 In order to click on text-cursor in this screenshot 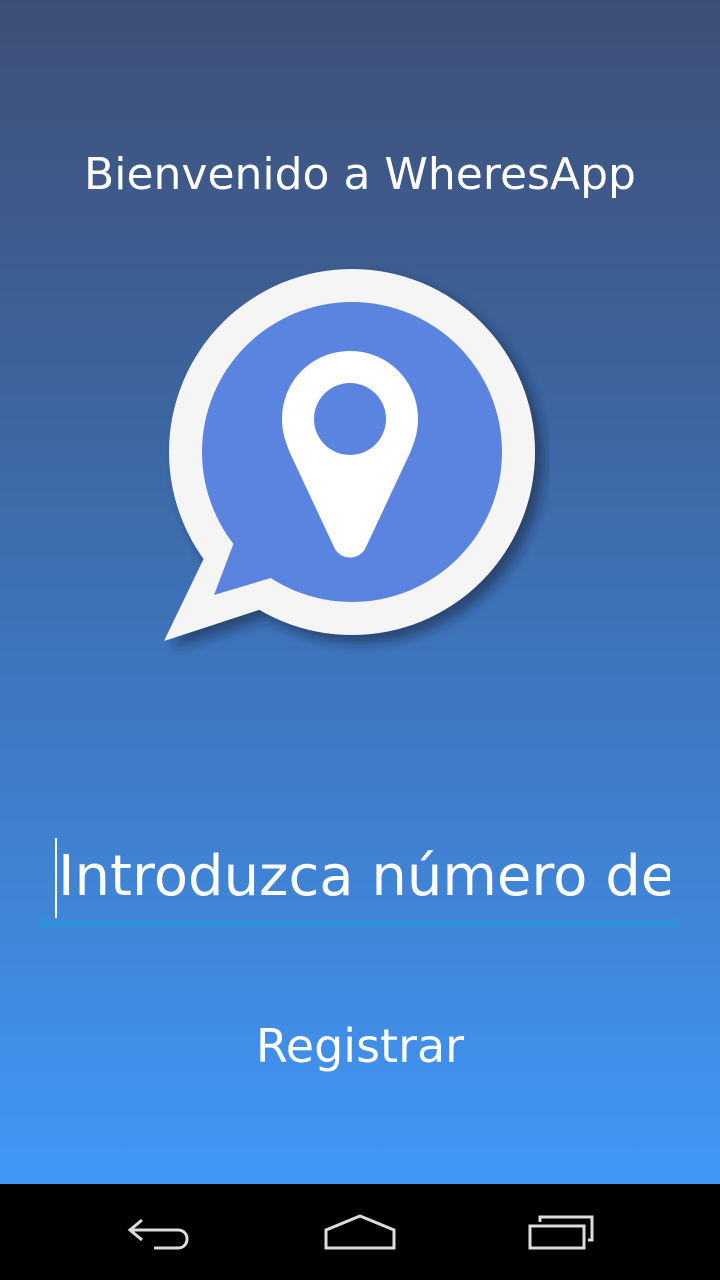, I will do `click(56, 878)`.